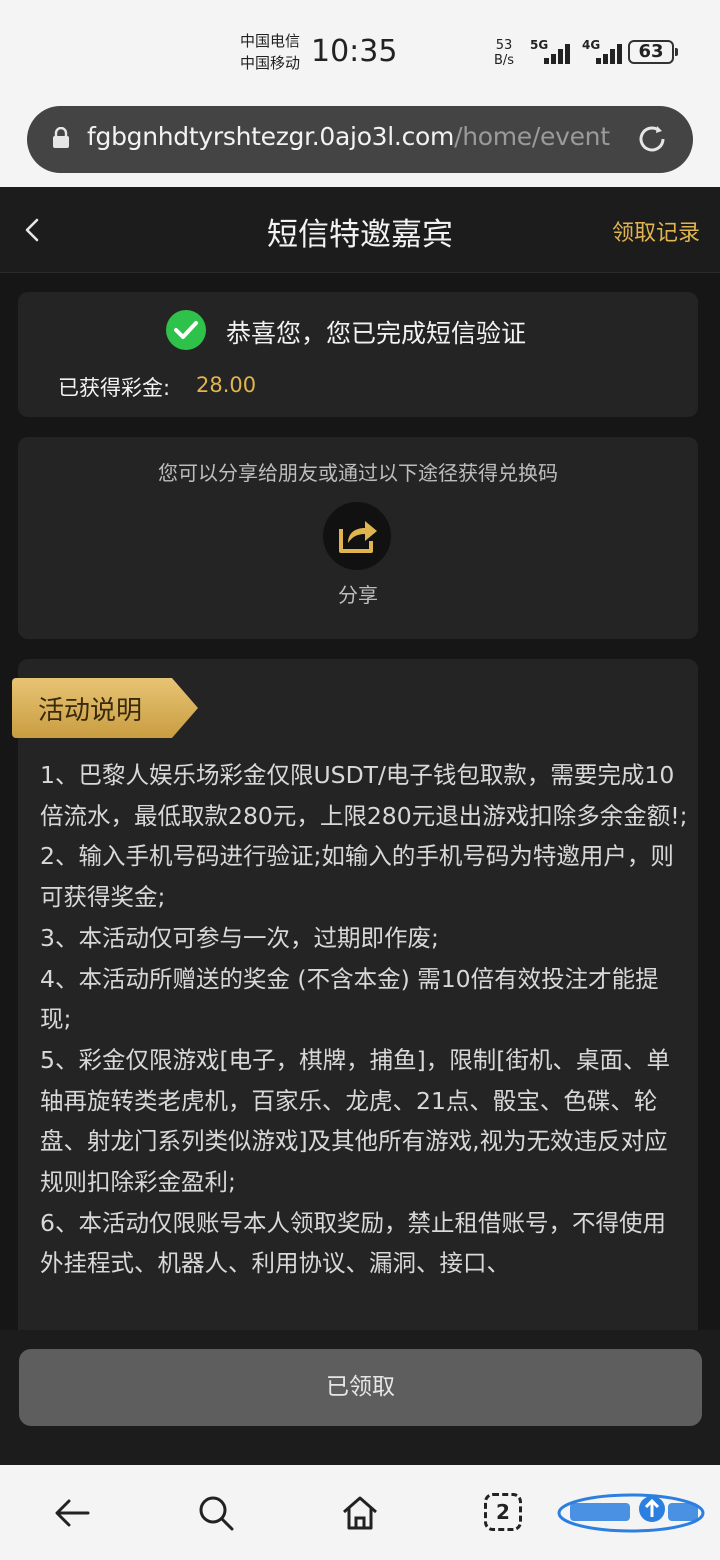  Describe the element at coordinates (532, 136) in the screenshot. I see `url-path: /home/event` at that location.